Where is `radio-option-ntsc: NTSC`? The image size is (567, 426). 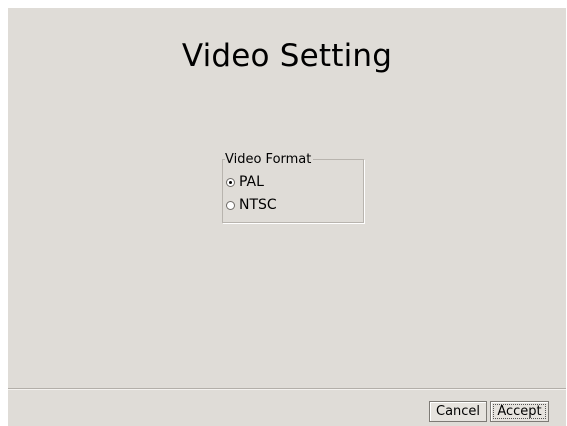 radio-option-ntsc: NTSC is located at coordinates (251, 205).